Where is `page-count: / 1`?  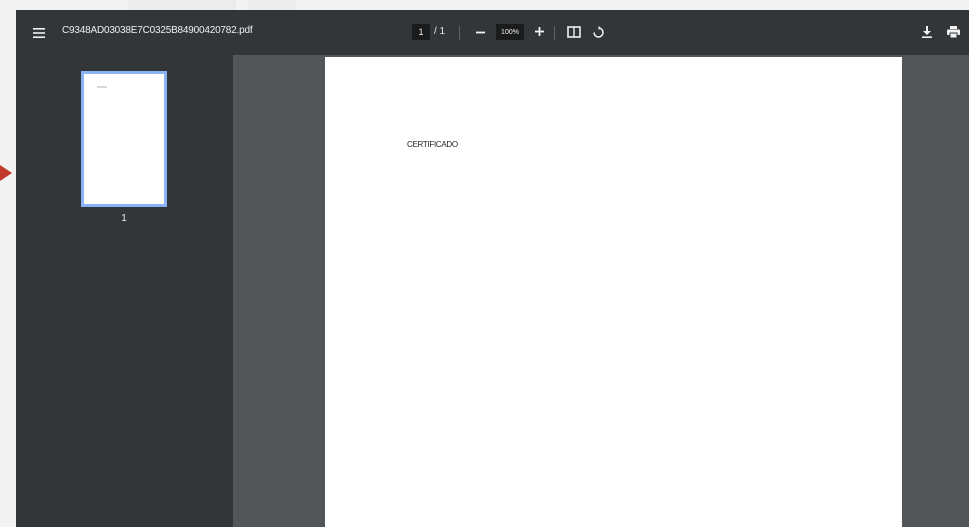
page-count: / 1 is located at coordinates (440, 31).